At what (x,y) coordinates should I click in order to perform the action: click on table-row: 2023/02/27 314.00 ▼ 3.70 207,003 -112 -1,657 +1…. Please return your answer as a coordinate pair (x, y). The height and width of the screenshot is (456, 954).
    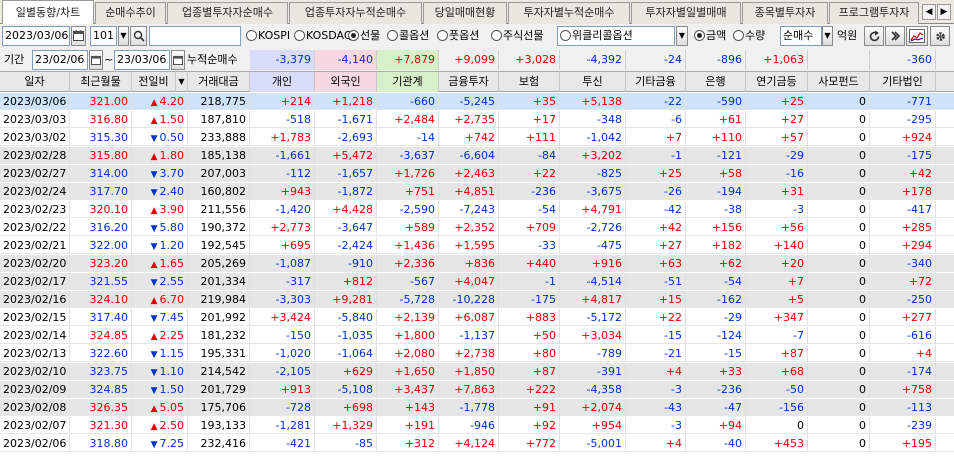
    Looking at the image, I should click on (477, 173).